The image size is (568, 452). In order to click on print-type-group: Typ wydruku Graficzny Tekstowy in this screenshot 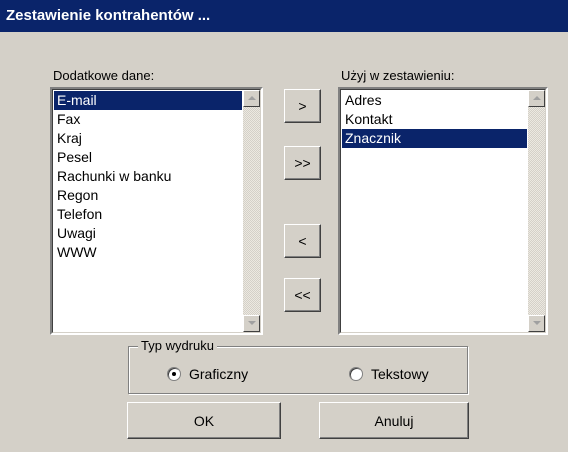, I will do `click(298, 366)`.